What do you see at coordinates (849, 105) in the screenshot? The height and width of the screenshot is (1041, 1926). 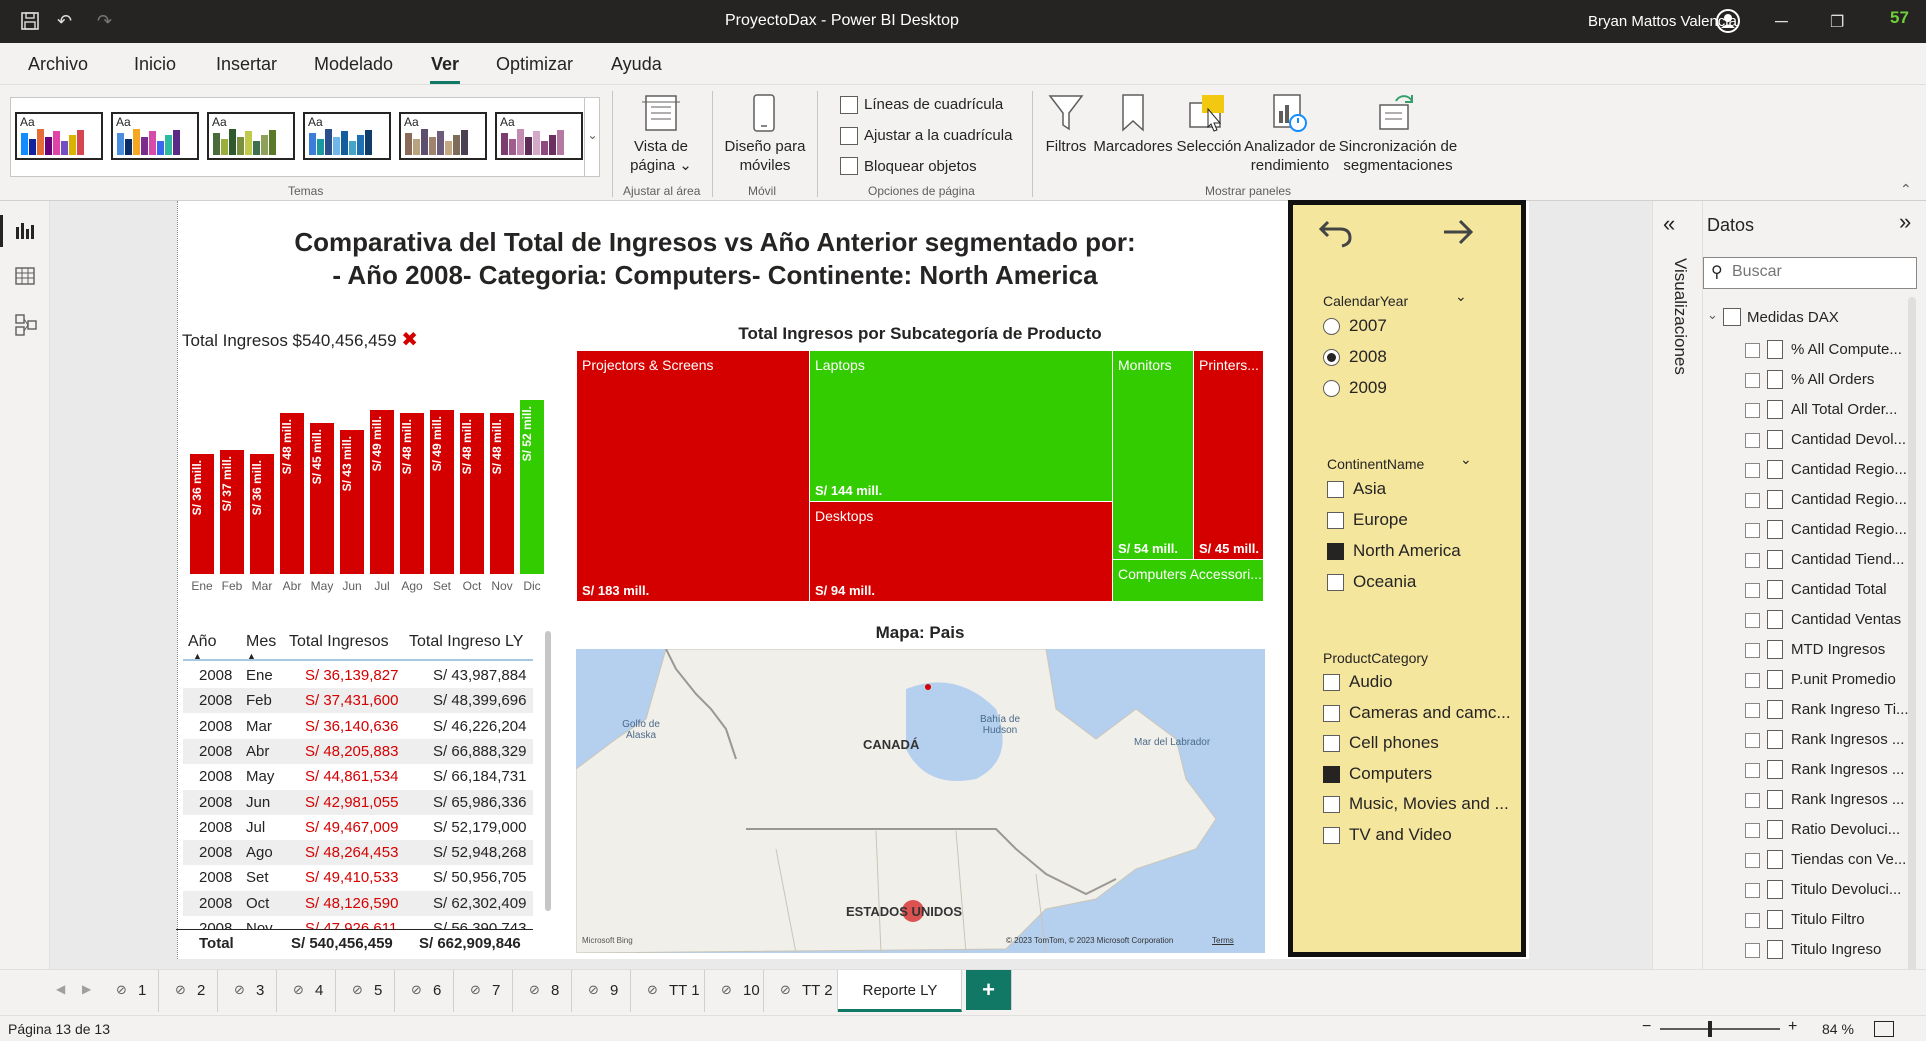 I see `gridlines-checkbox` at bounding box center [849, 105].